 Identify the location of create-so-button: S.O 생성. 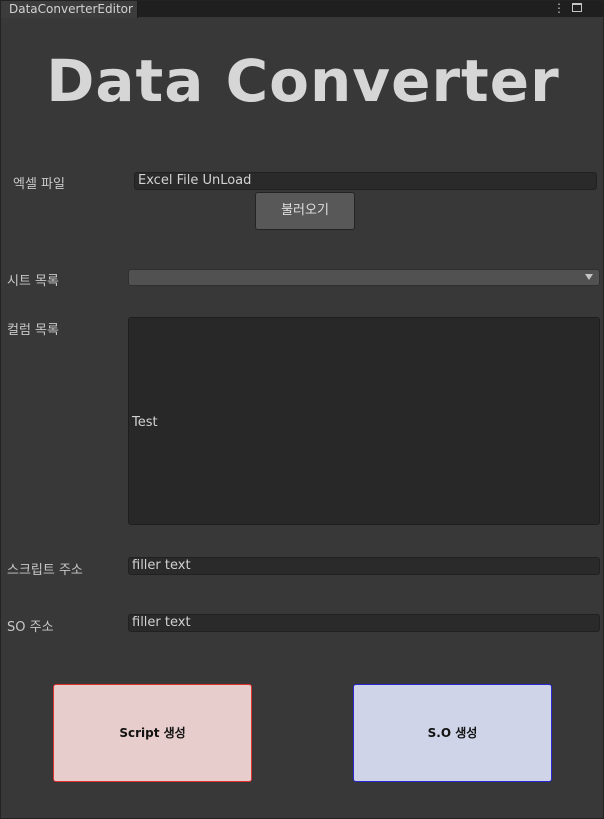
(452, 733).